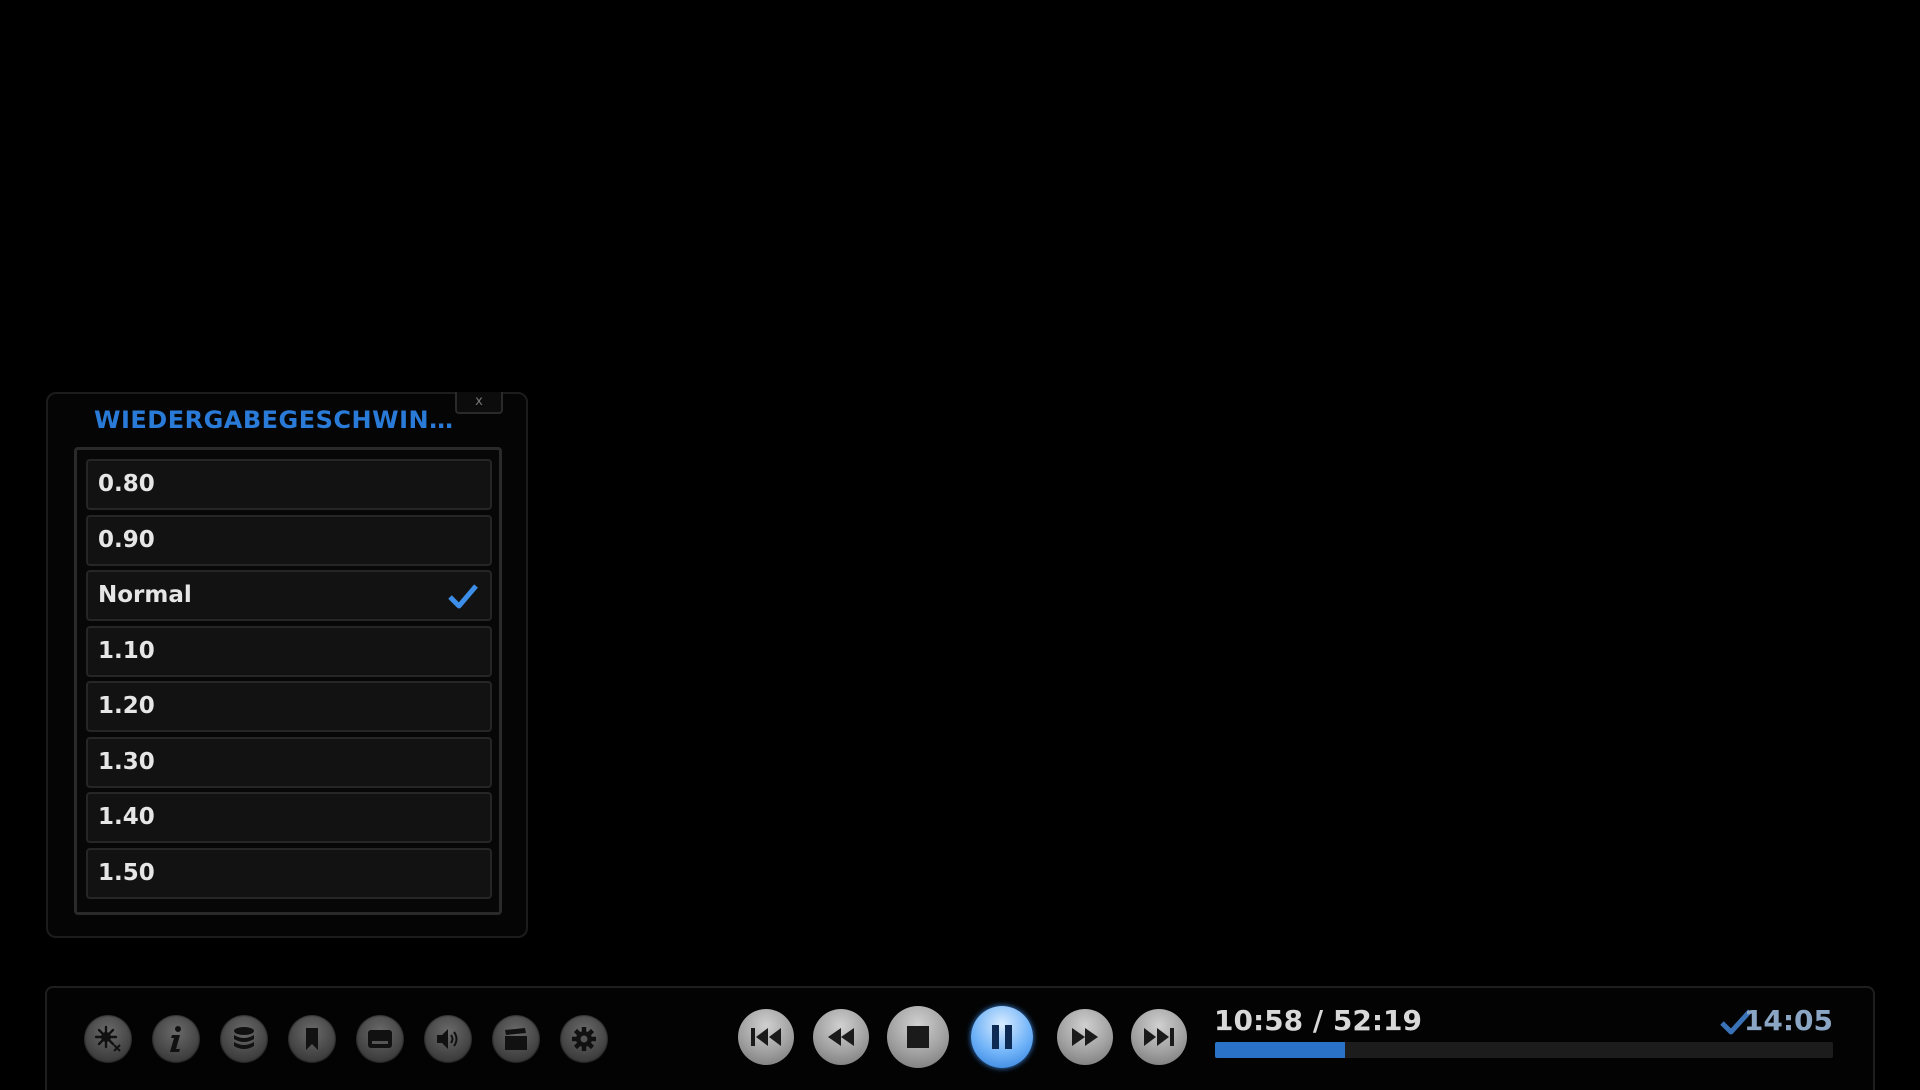  I want to click on speed-item-1-20: 1.20, so click(289, 706).